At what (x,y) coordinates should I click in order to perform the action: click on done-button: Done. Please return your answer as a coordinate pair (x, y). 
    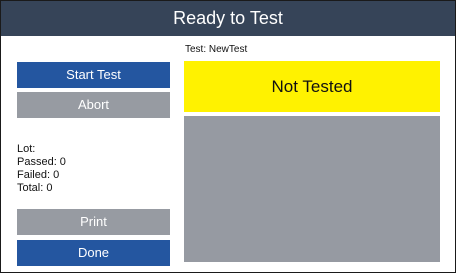
    Looking at the image, I should click on (93, 253).